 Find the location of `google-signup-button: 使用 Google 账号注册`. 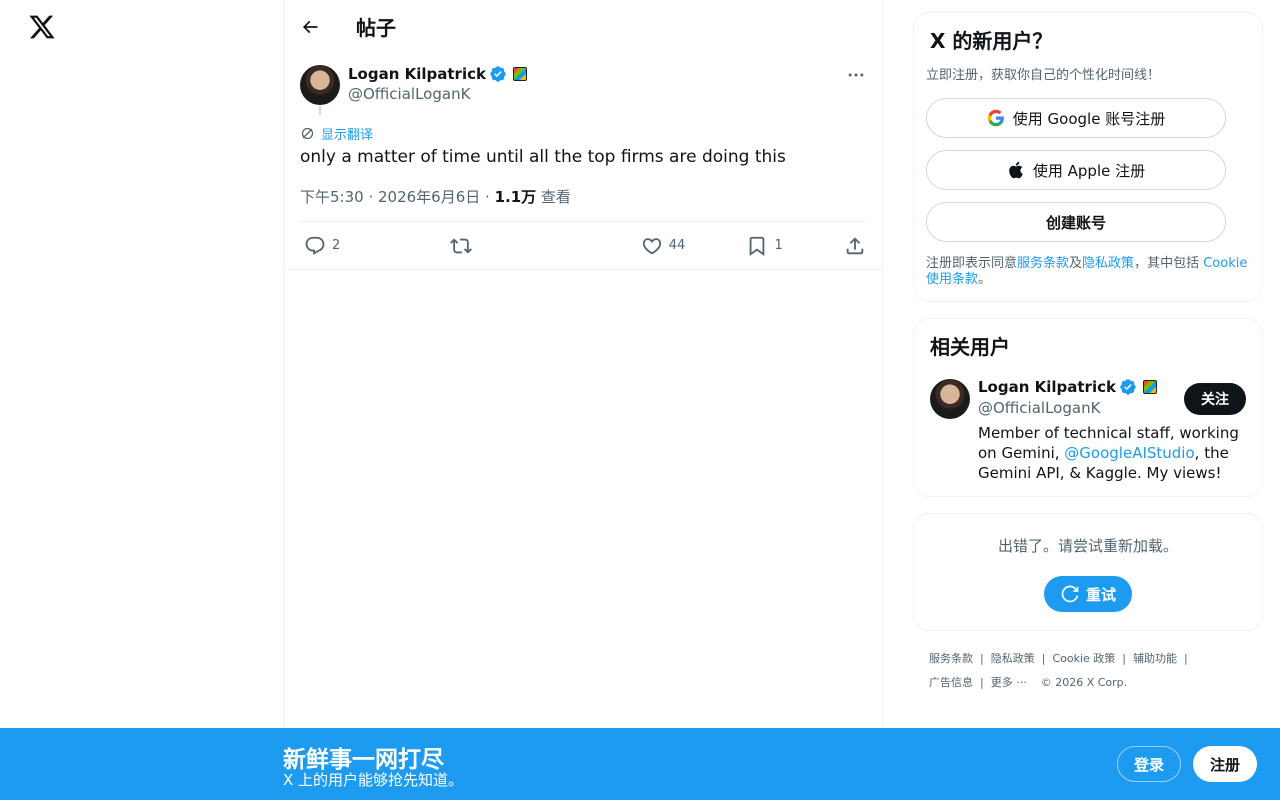

google-signup-button: 使用 Google 账号注册 is located at coordinates (1076, 118).